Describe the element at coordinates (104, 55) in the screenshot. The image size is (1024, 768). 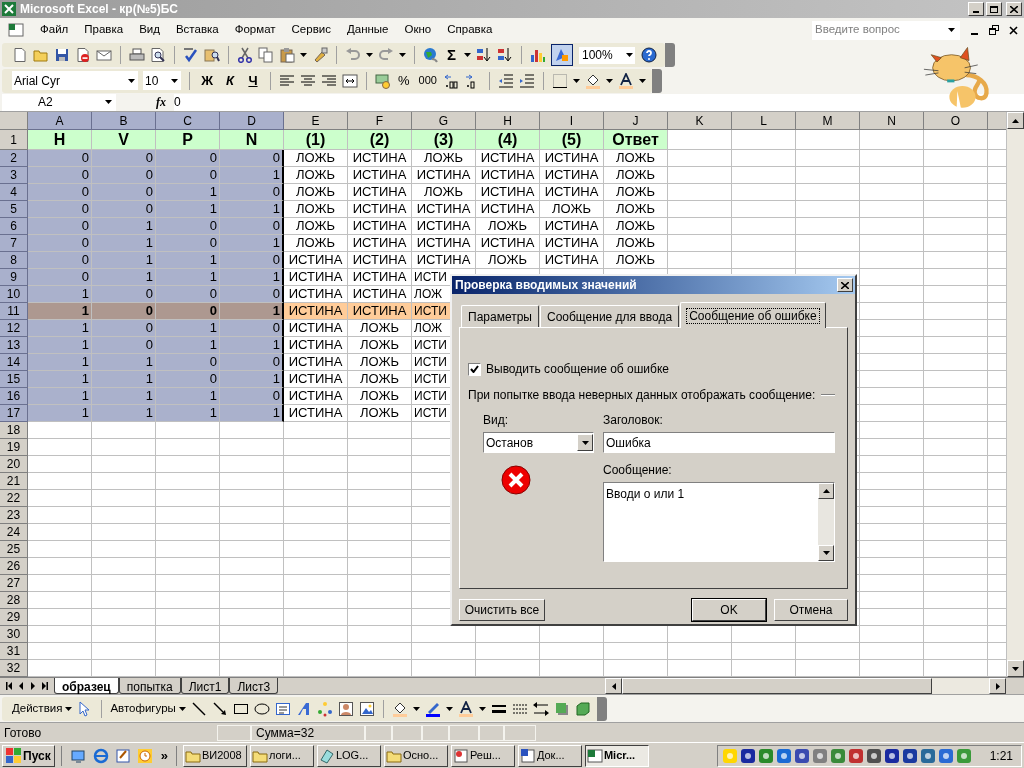
I see `email-icon` at that location.